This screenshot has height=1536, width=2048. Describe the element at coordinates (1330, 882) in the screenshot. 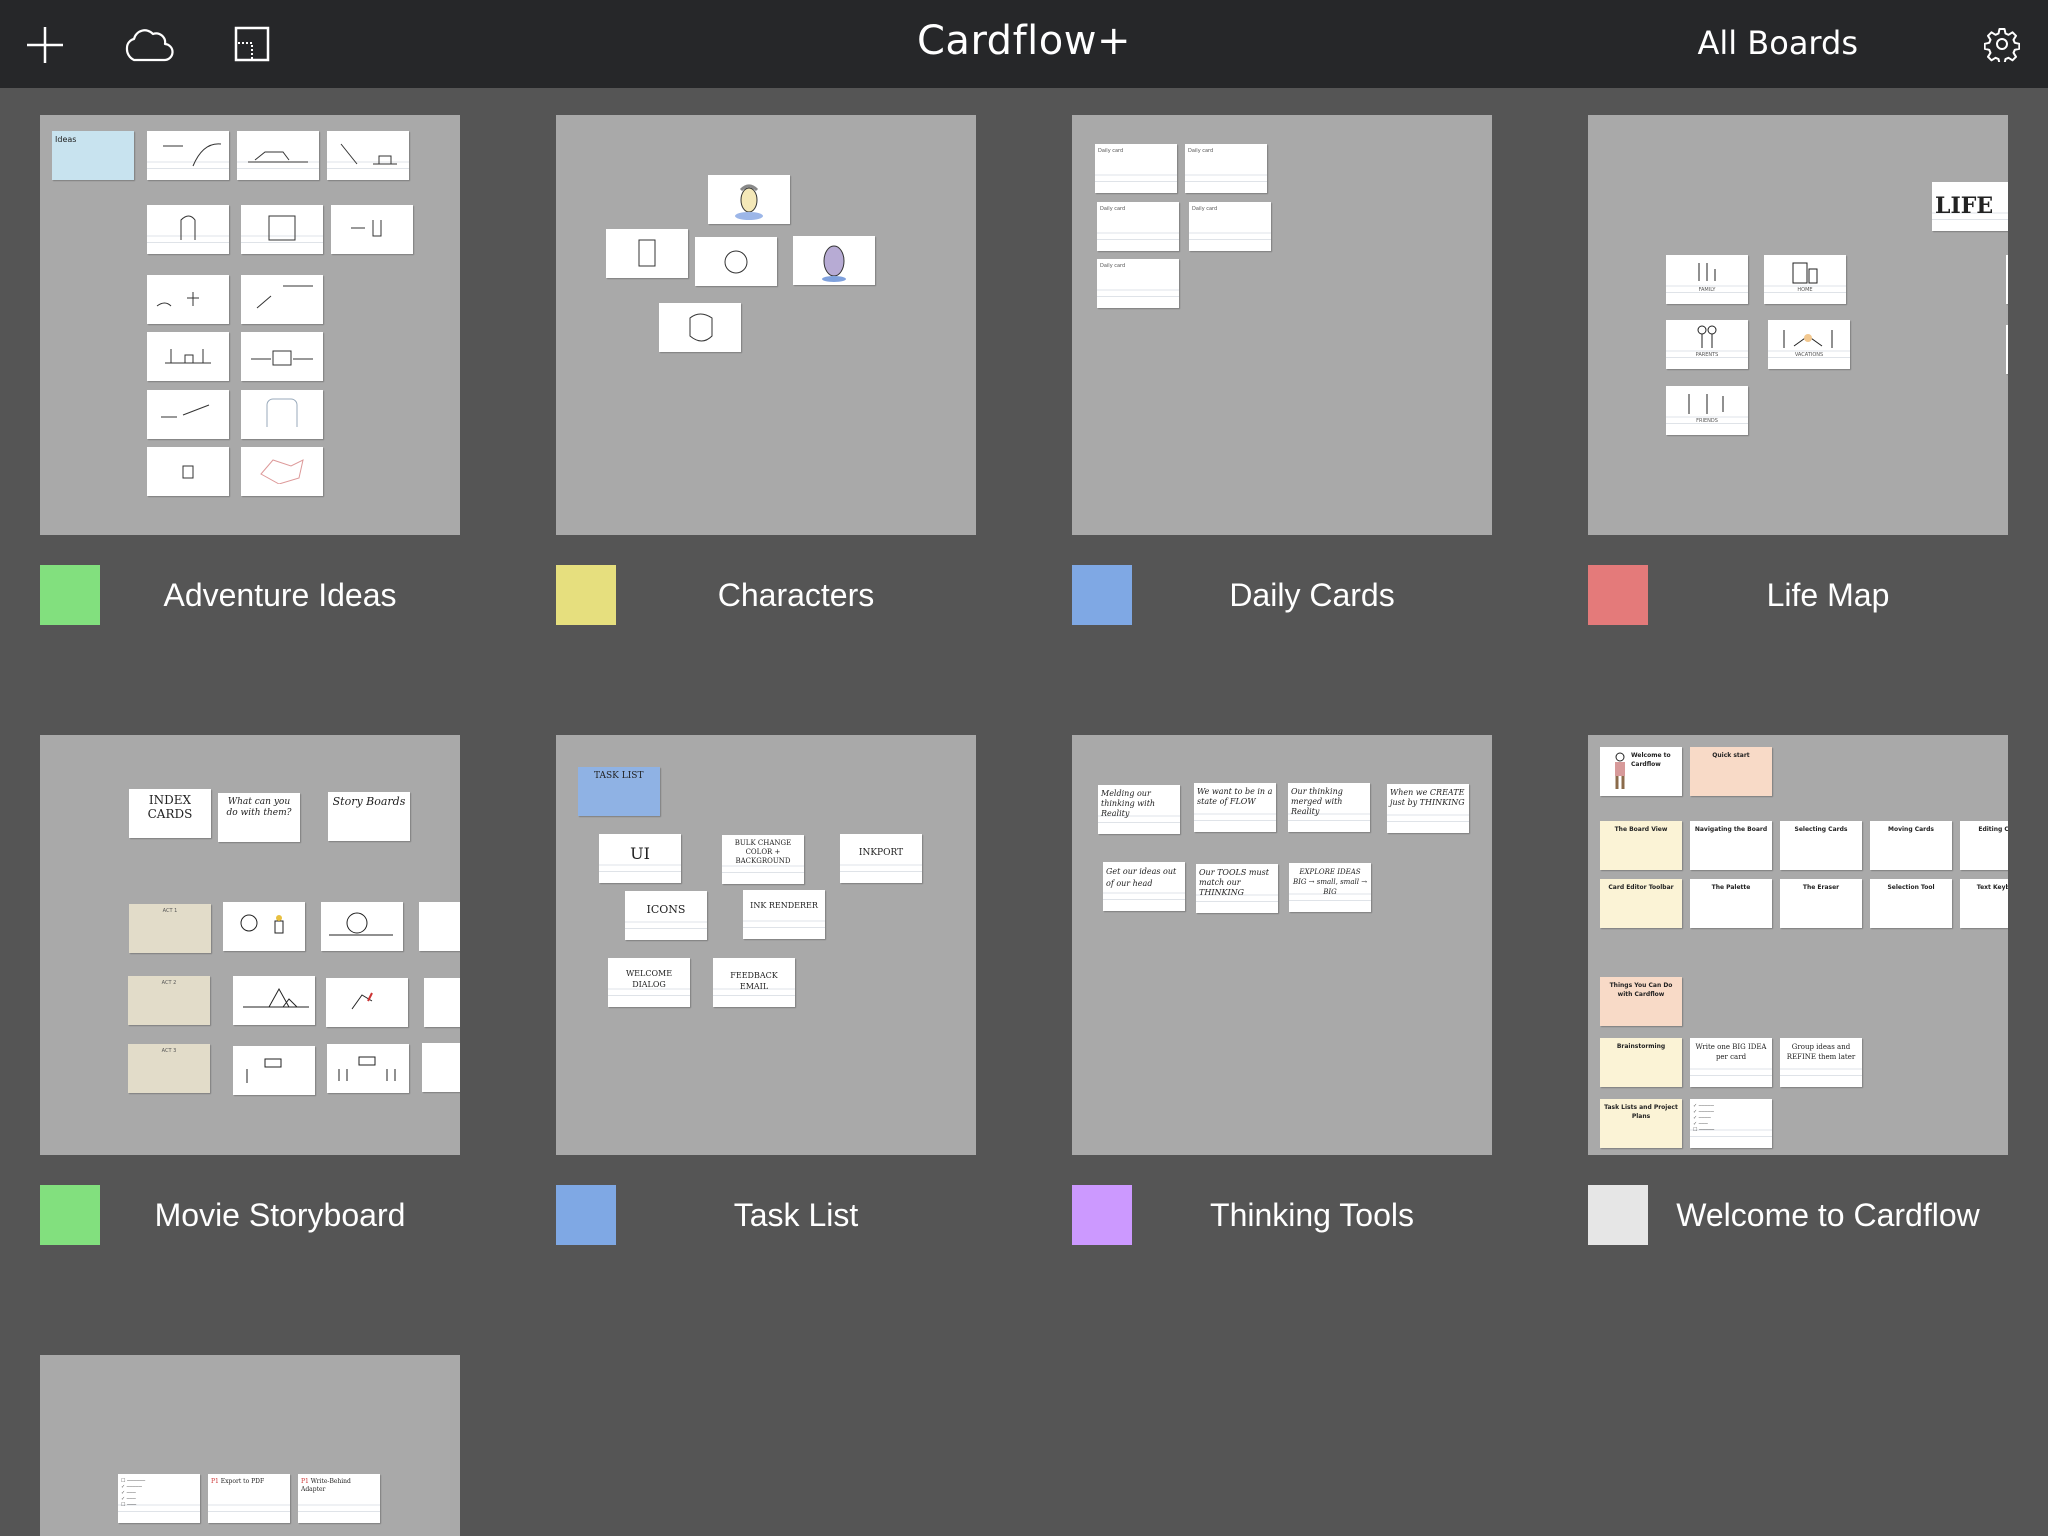

I see `card-text: EXPLORE IDEAS BIG → small, small → BIG` at that location.